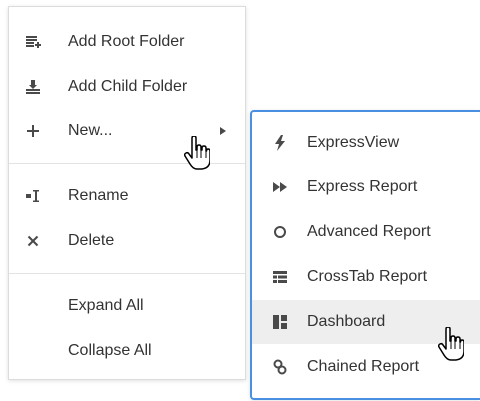 This screenshot has width=480, height=401. I want to click on add-child-folder-icon, so click(33, 87).